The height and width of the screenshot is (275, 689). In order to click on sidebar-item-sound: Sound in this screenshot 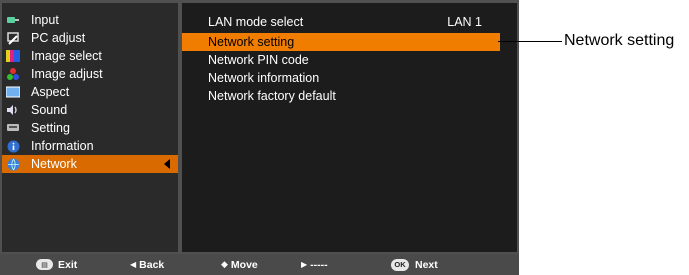, I will do `click(90, 110)`.